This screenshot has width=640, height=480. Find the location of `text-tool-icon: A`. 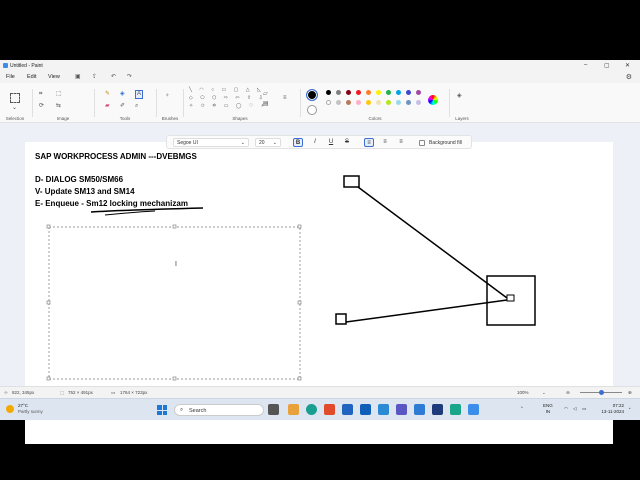

text-tool-icon: A is located at coordinates (139, 94).